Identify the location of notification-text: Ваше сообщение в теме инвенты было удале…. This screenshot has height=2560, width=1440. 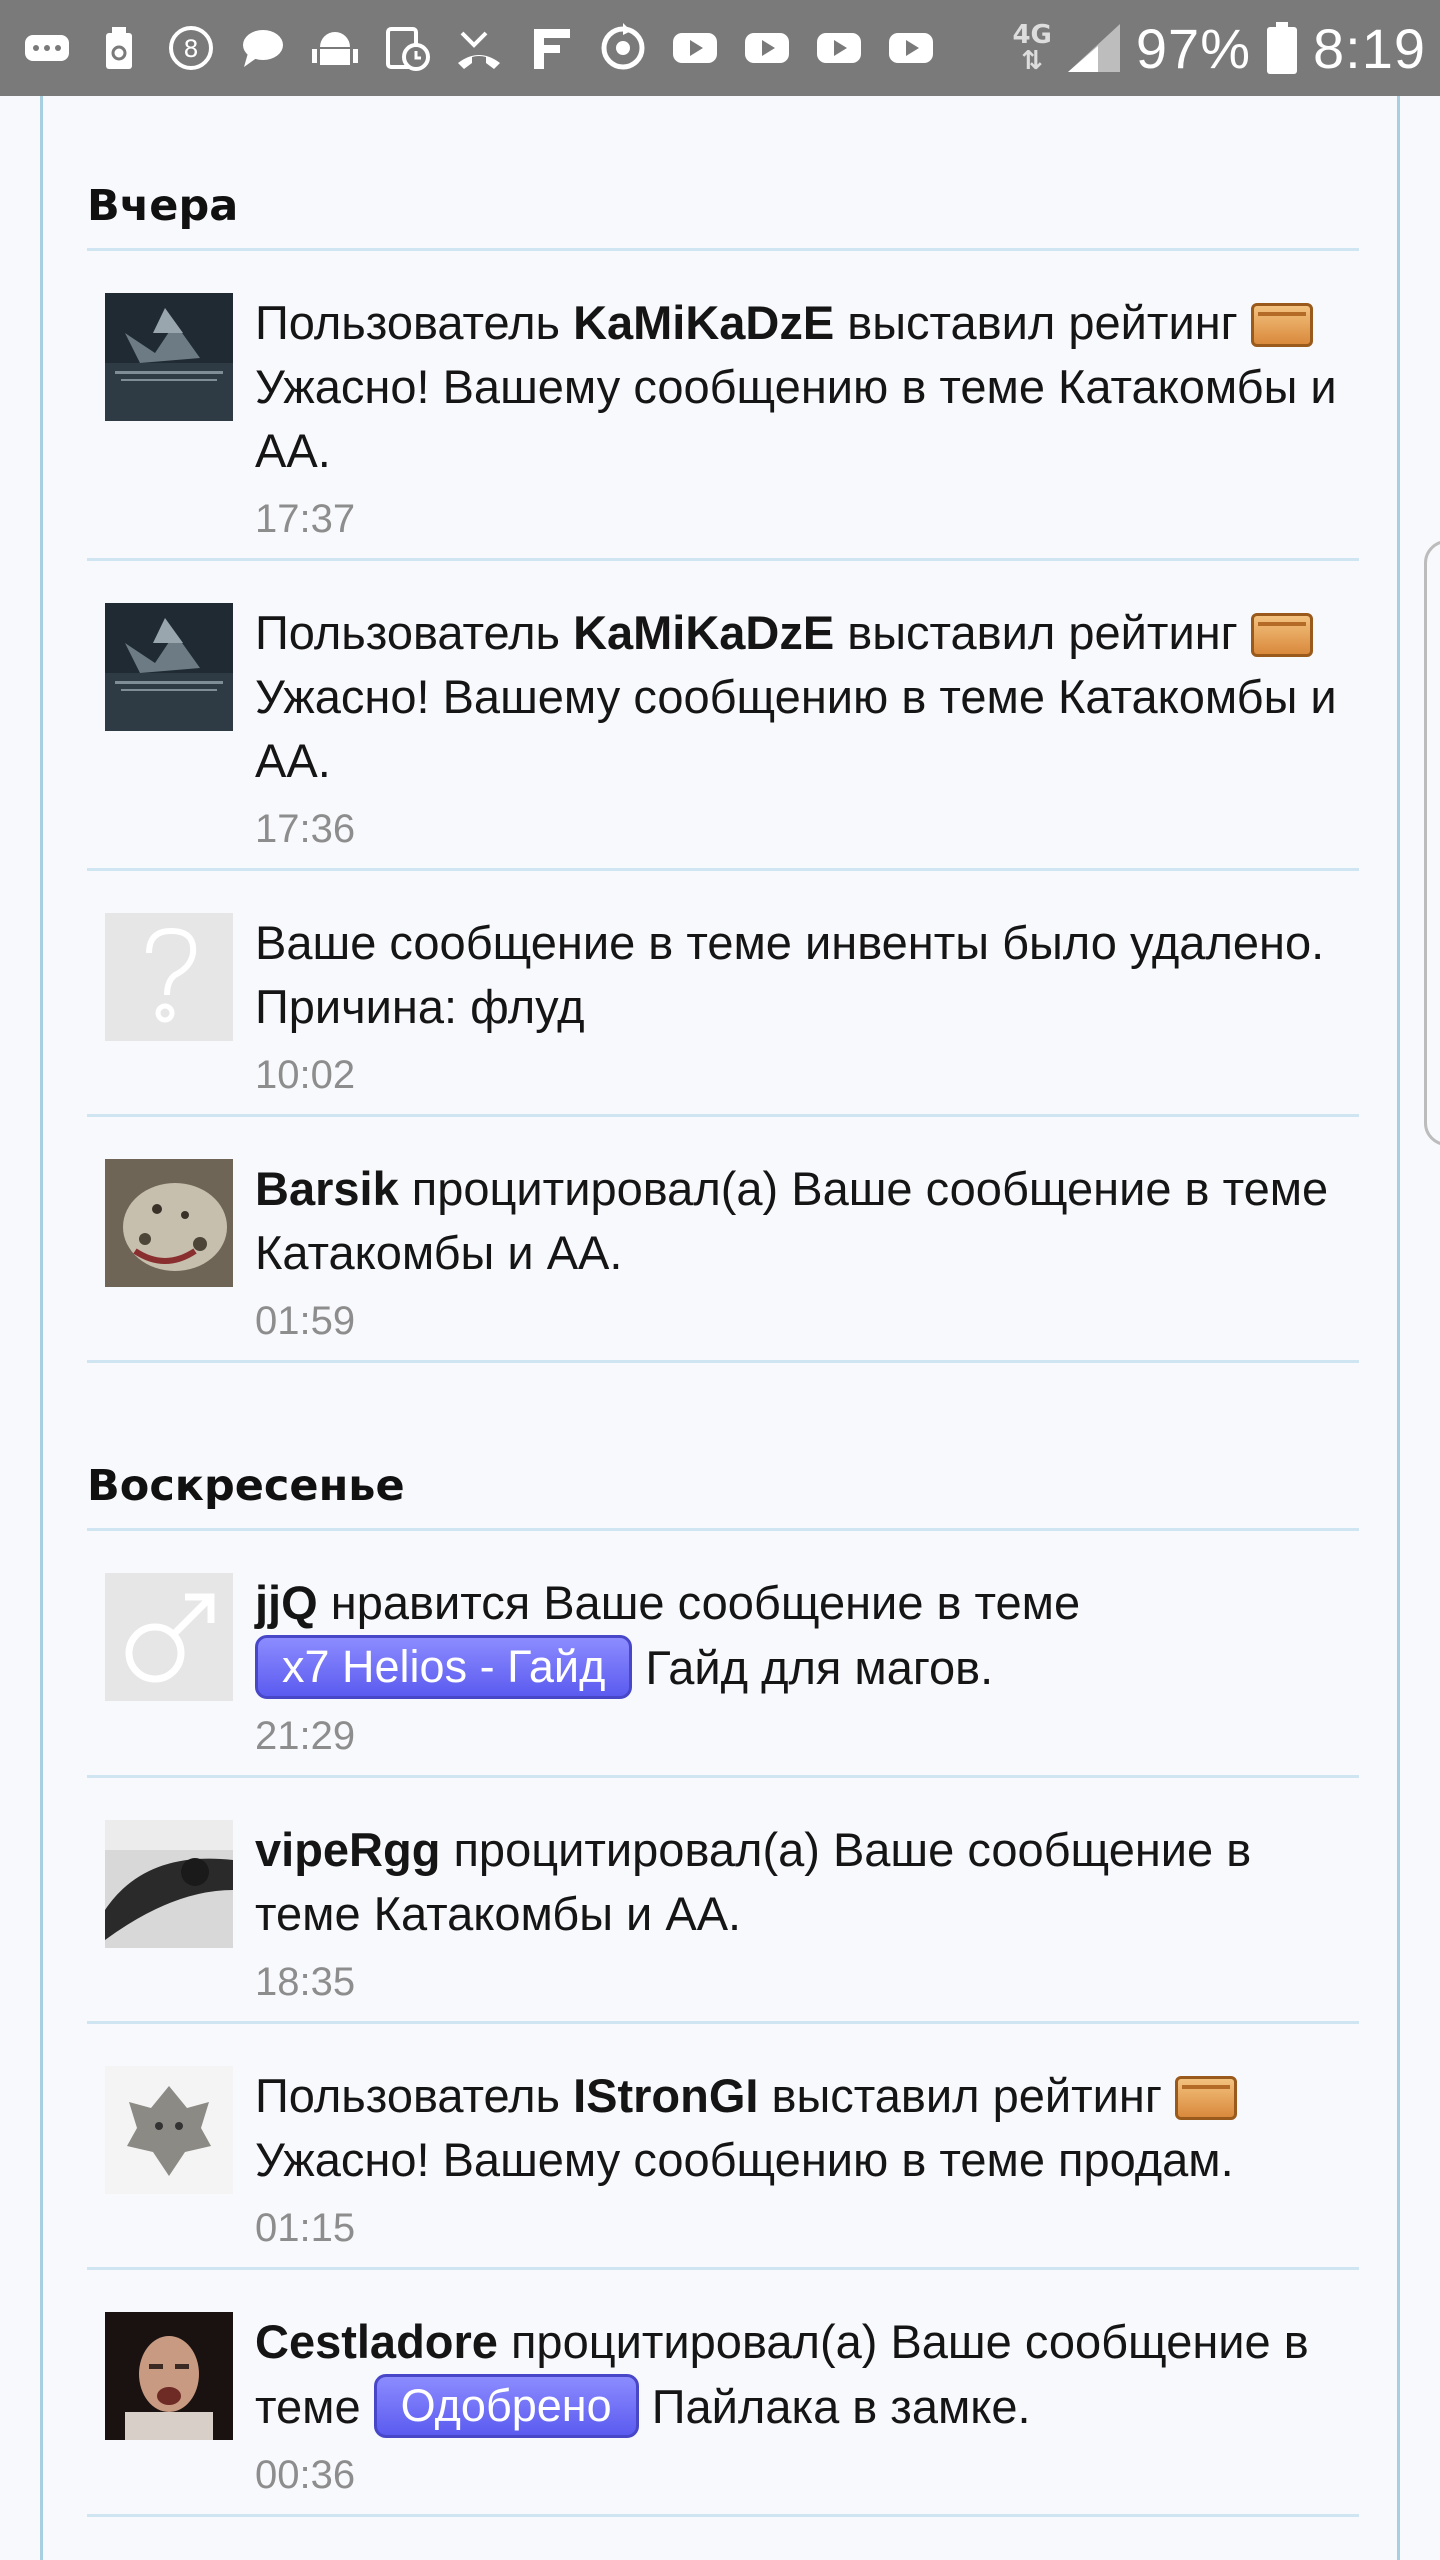
(790, 974).